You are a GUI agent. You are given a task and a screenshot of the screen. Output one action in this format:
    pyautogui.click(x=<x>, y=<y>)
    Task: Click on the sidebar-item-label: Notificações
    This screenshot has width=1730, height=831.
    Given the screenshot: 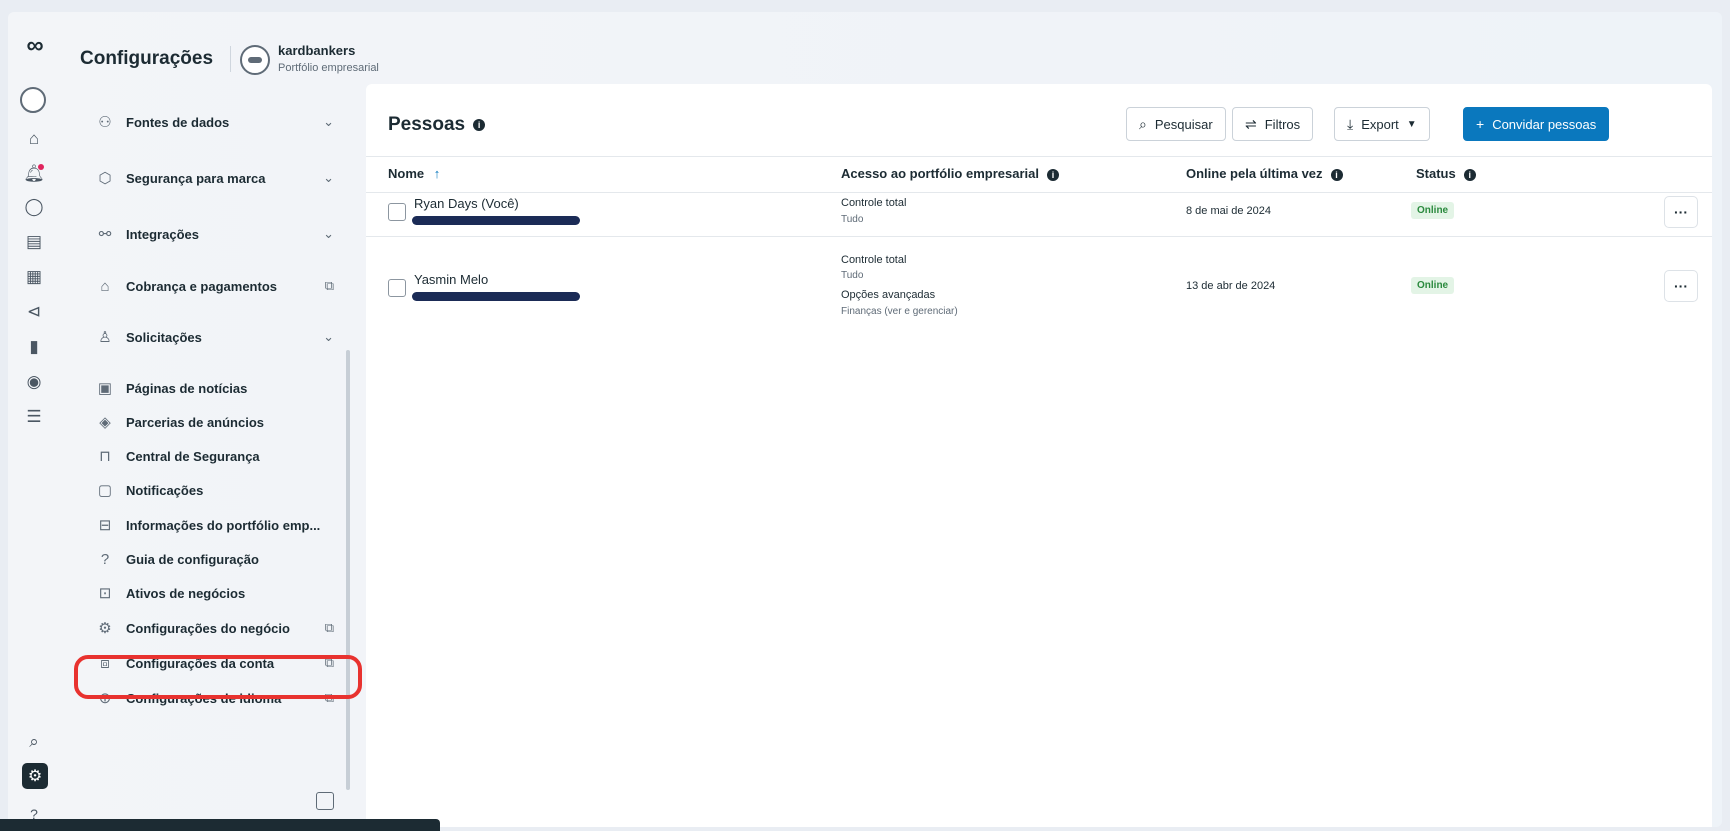 What is the action you would take?
    pyautogui.click(x=165, y=490)
    